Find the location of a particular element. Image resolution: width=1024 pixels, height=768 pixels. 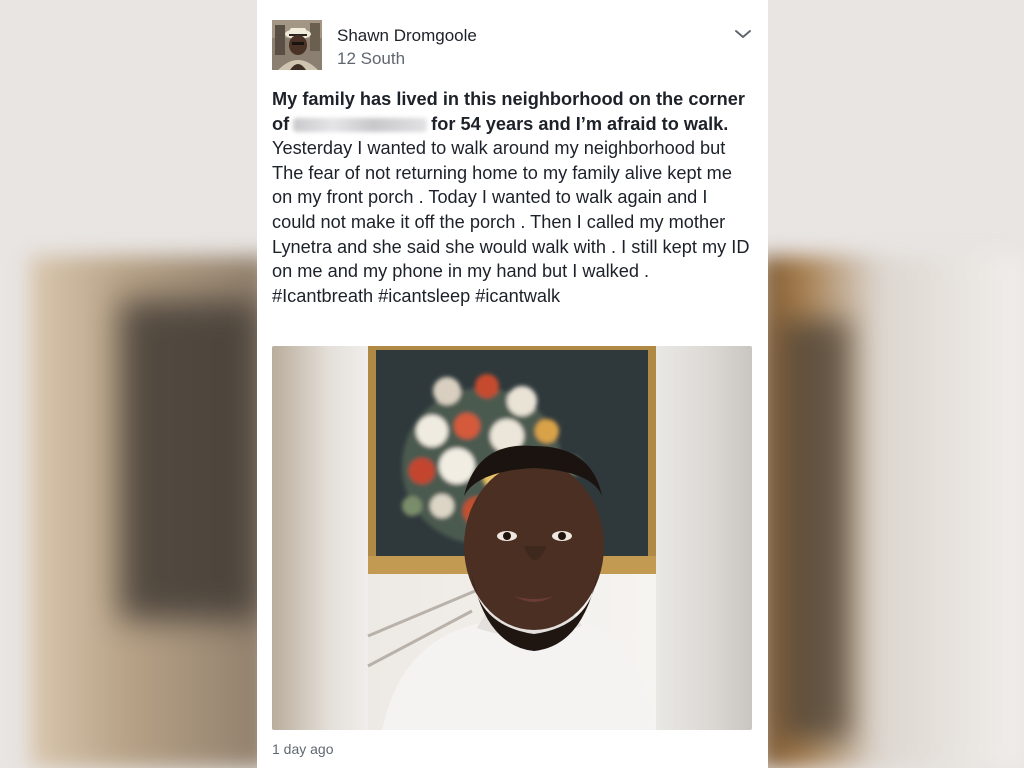

post-timestamp: 1 day ago is located at coordinates (303, 749).